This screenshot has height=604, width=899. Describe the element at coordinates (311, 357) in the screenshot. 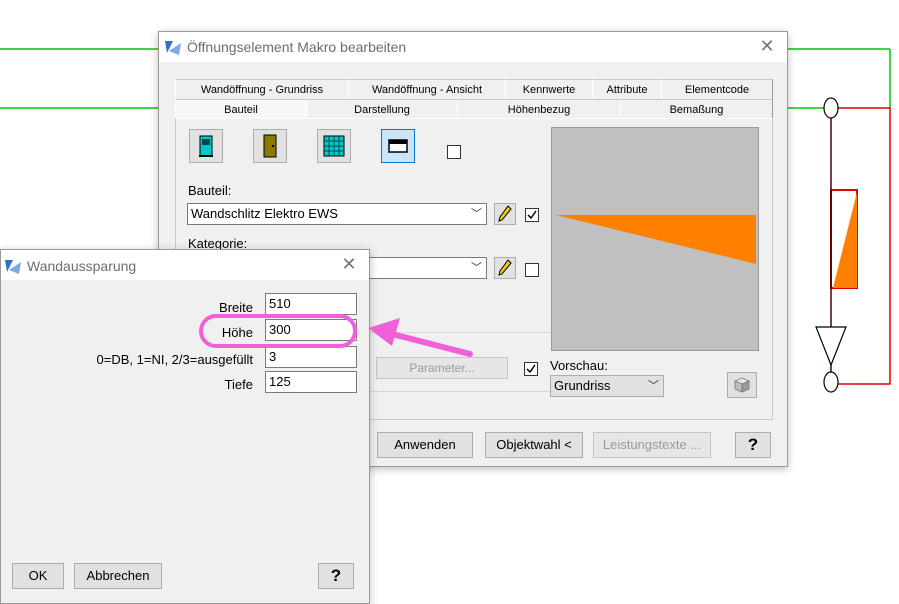

I see `fill-mode-input: 3` at that location.